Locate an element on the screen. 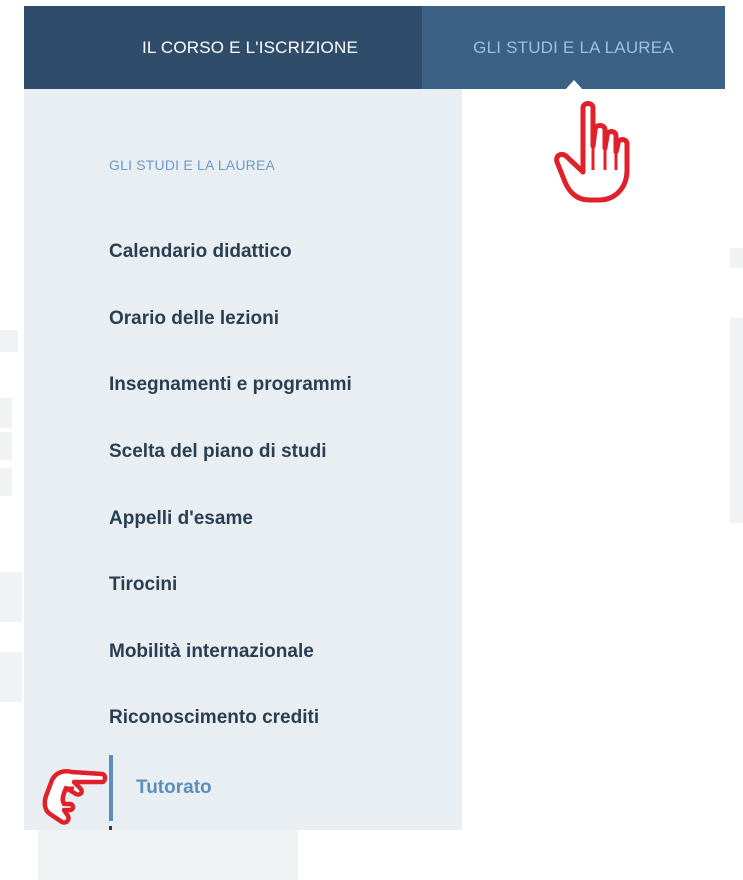 The height and width of the screenshot is (880, 743). active-tab-caret is located at coordinates (573, 85).